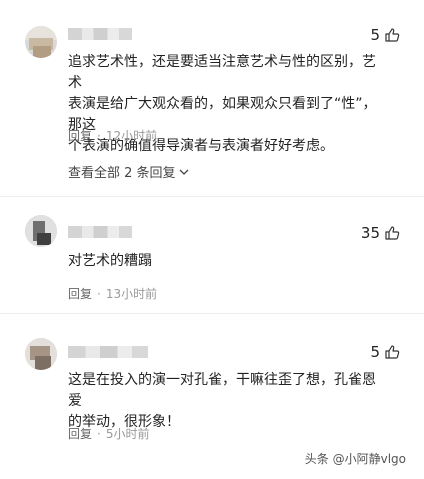 Image resolution: width=424 pixels, height=479 pixels. Describe the element at coordinates (184, 172) in the screenshot. I see `chevron-down-icon` at that location.